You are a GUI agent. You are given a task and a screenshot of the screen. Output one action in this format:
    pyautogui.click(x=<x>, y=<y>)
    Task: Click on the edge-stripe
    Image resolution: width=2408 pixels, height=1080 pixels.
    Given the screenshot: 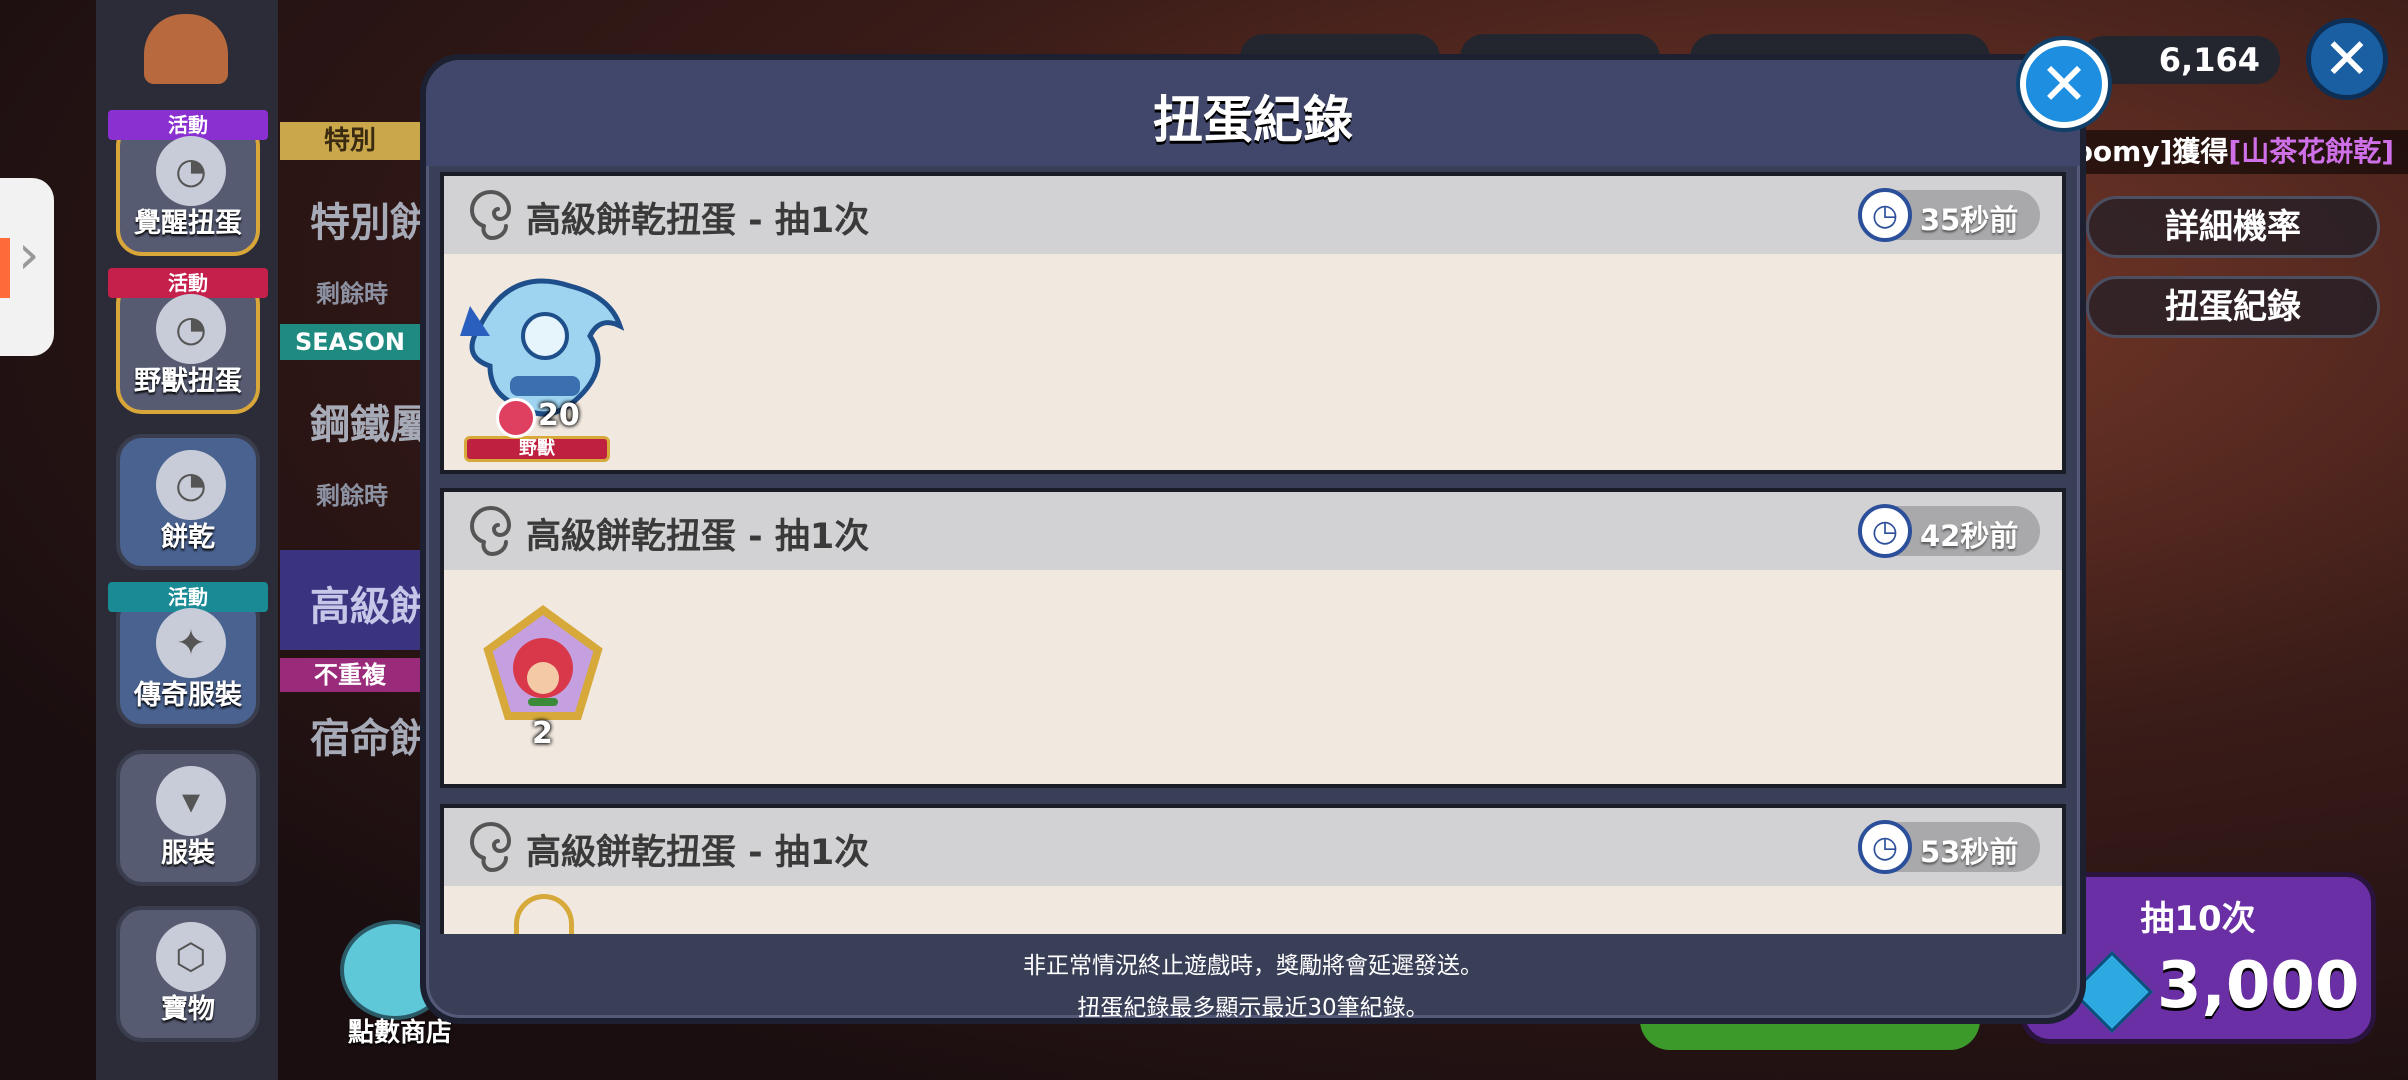 What is the action you would take?
    pyautogui.click(x=5, y=268)
    